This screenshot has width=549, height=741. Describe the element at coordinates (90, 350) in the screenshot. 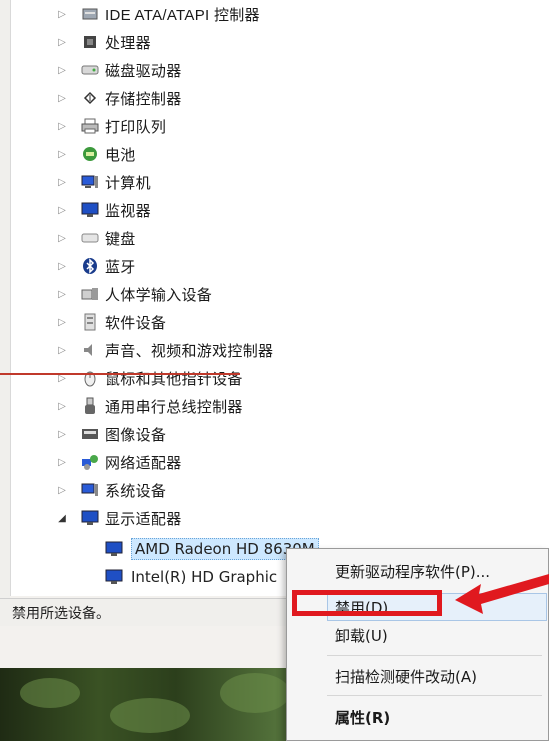

I see `sound-icon` at that location.